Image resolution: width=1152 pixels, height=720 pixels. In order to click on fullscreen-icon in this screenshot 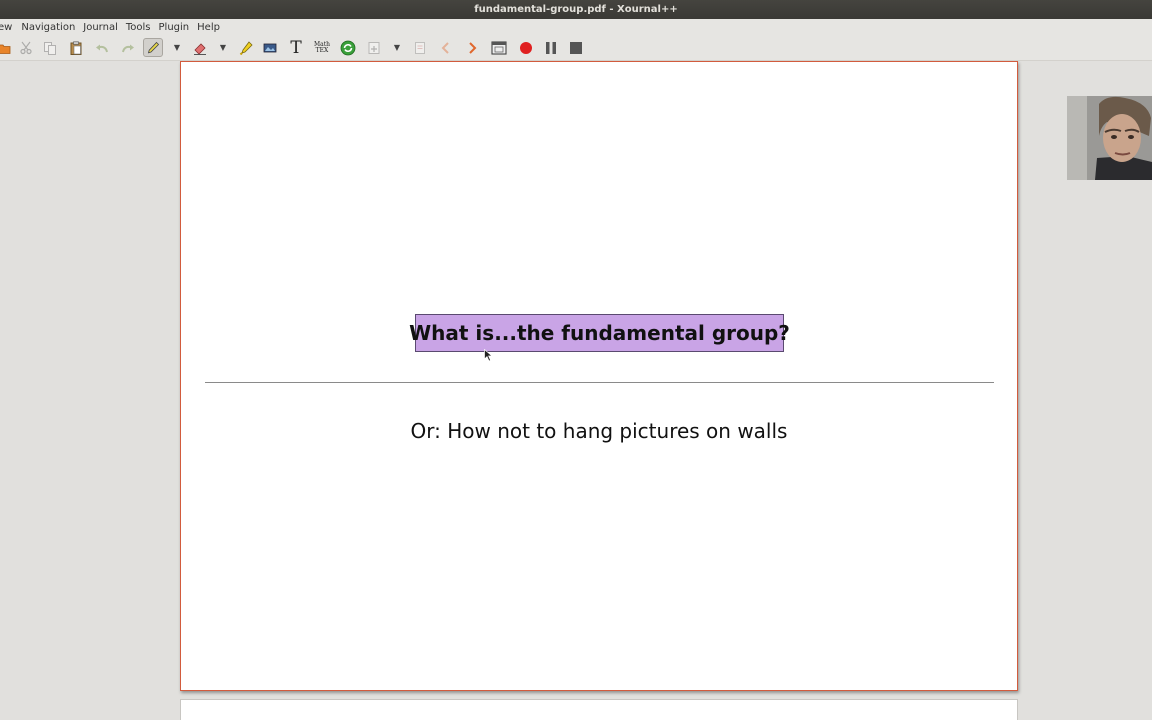, I will do `click(499, 47)`.